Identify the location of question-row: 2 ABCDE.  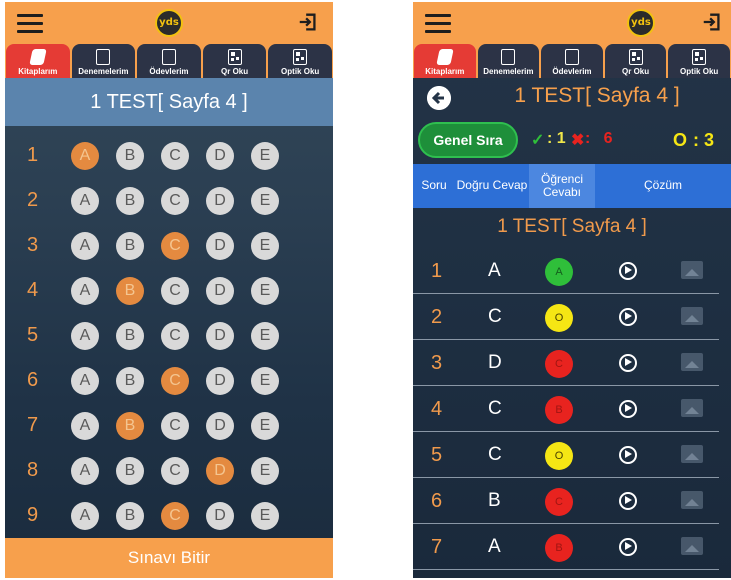
(169, 201).